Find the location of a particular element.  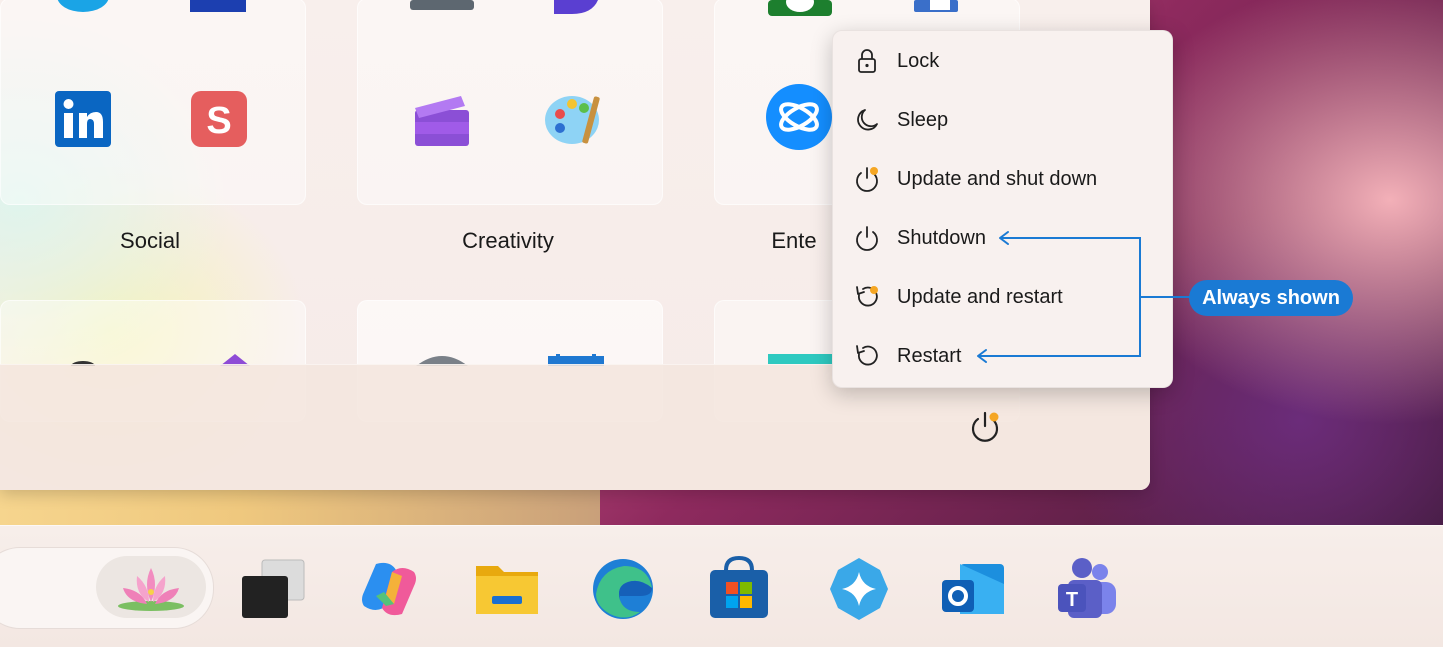

lotus-icon is located at coordinates (151, 589).